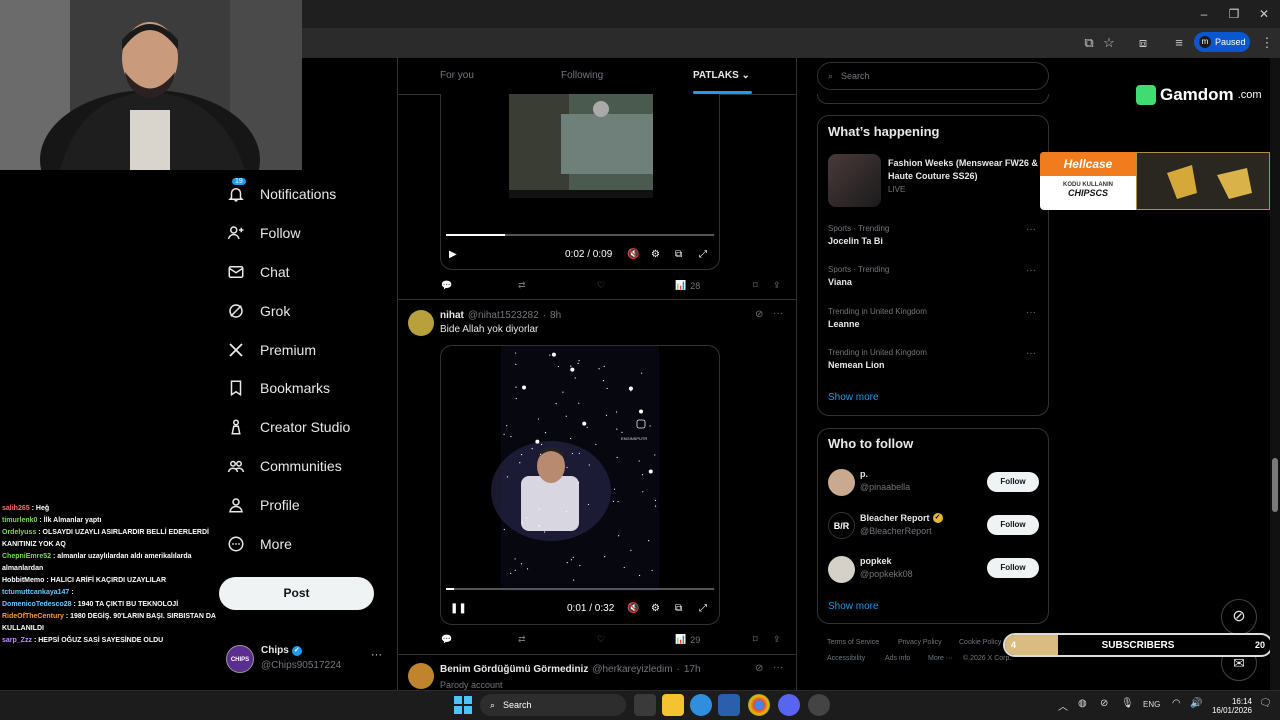 This screenshot has width=1280, height=720. What do you see at coordinates (1104, 703) in the screenshot?
I see `tray-network-off-icon: ⊘` at bounding box center [1104, 703].